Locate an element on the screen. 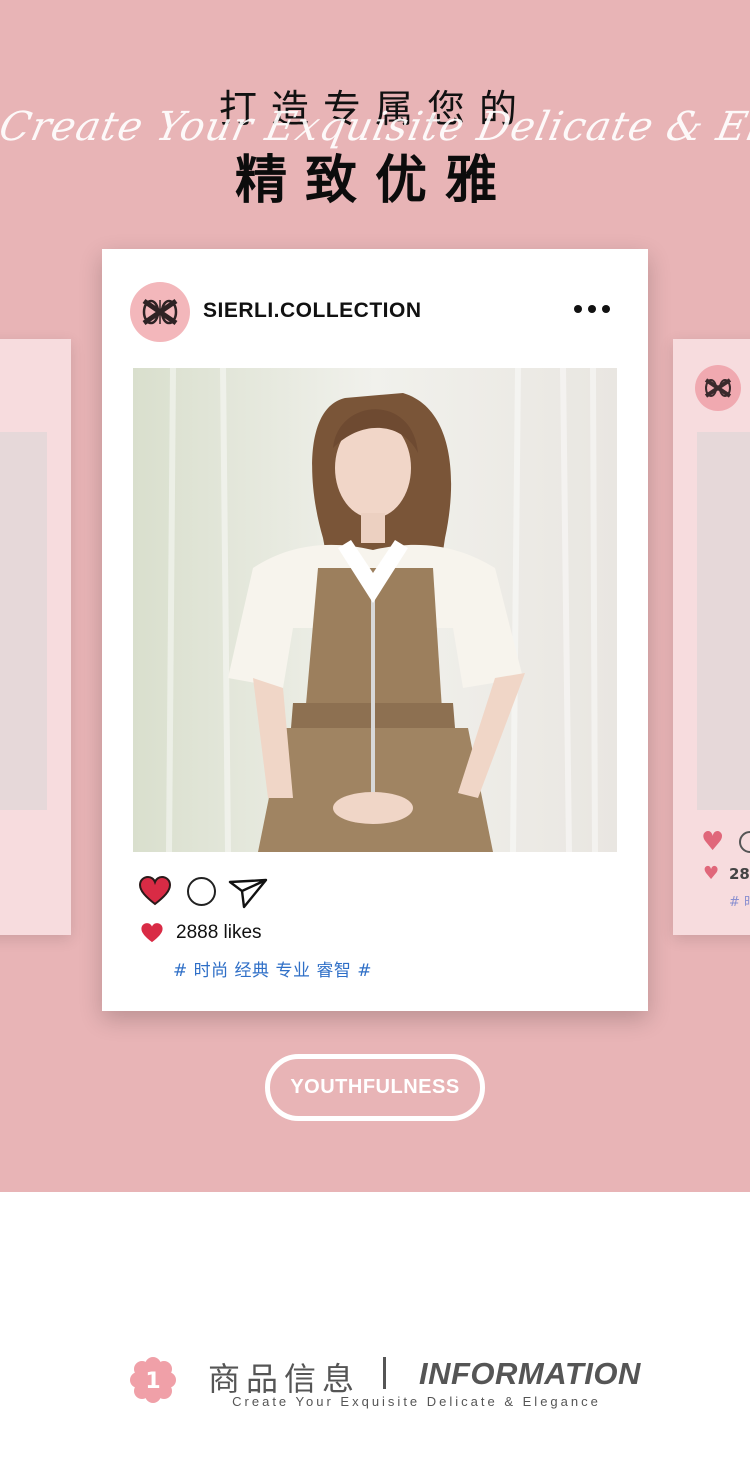  youthfulness-badge: YOUTHFULNESS is located at coordinates (375, 1087).